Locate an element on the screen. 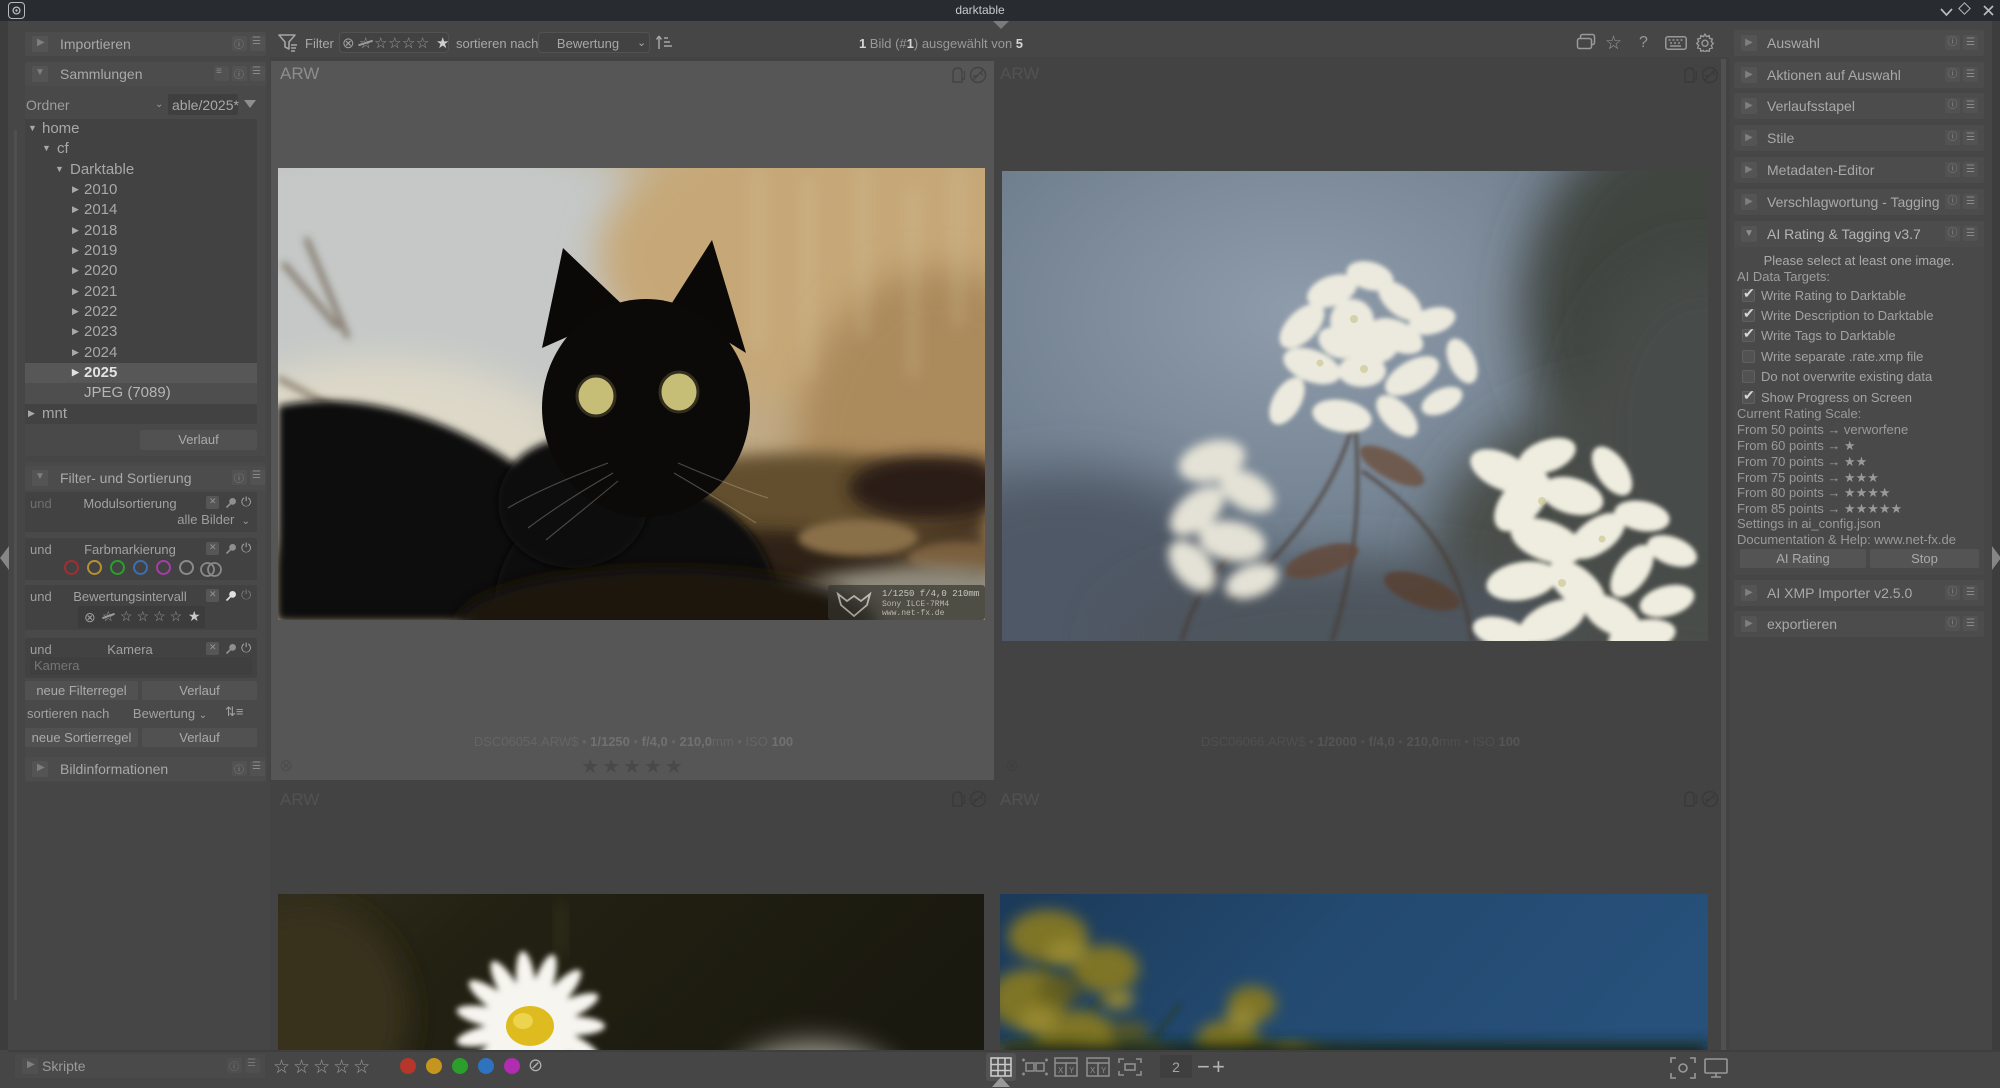 The image size is (2000, 1088). svg-text: Sony ILCE-7RM4 is located at coordinates (915, 604).